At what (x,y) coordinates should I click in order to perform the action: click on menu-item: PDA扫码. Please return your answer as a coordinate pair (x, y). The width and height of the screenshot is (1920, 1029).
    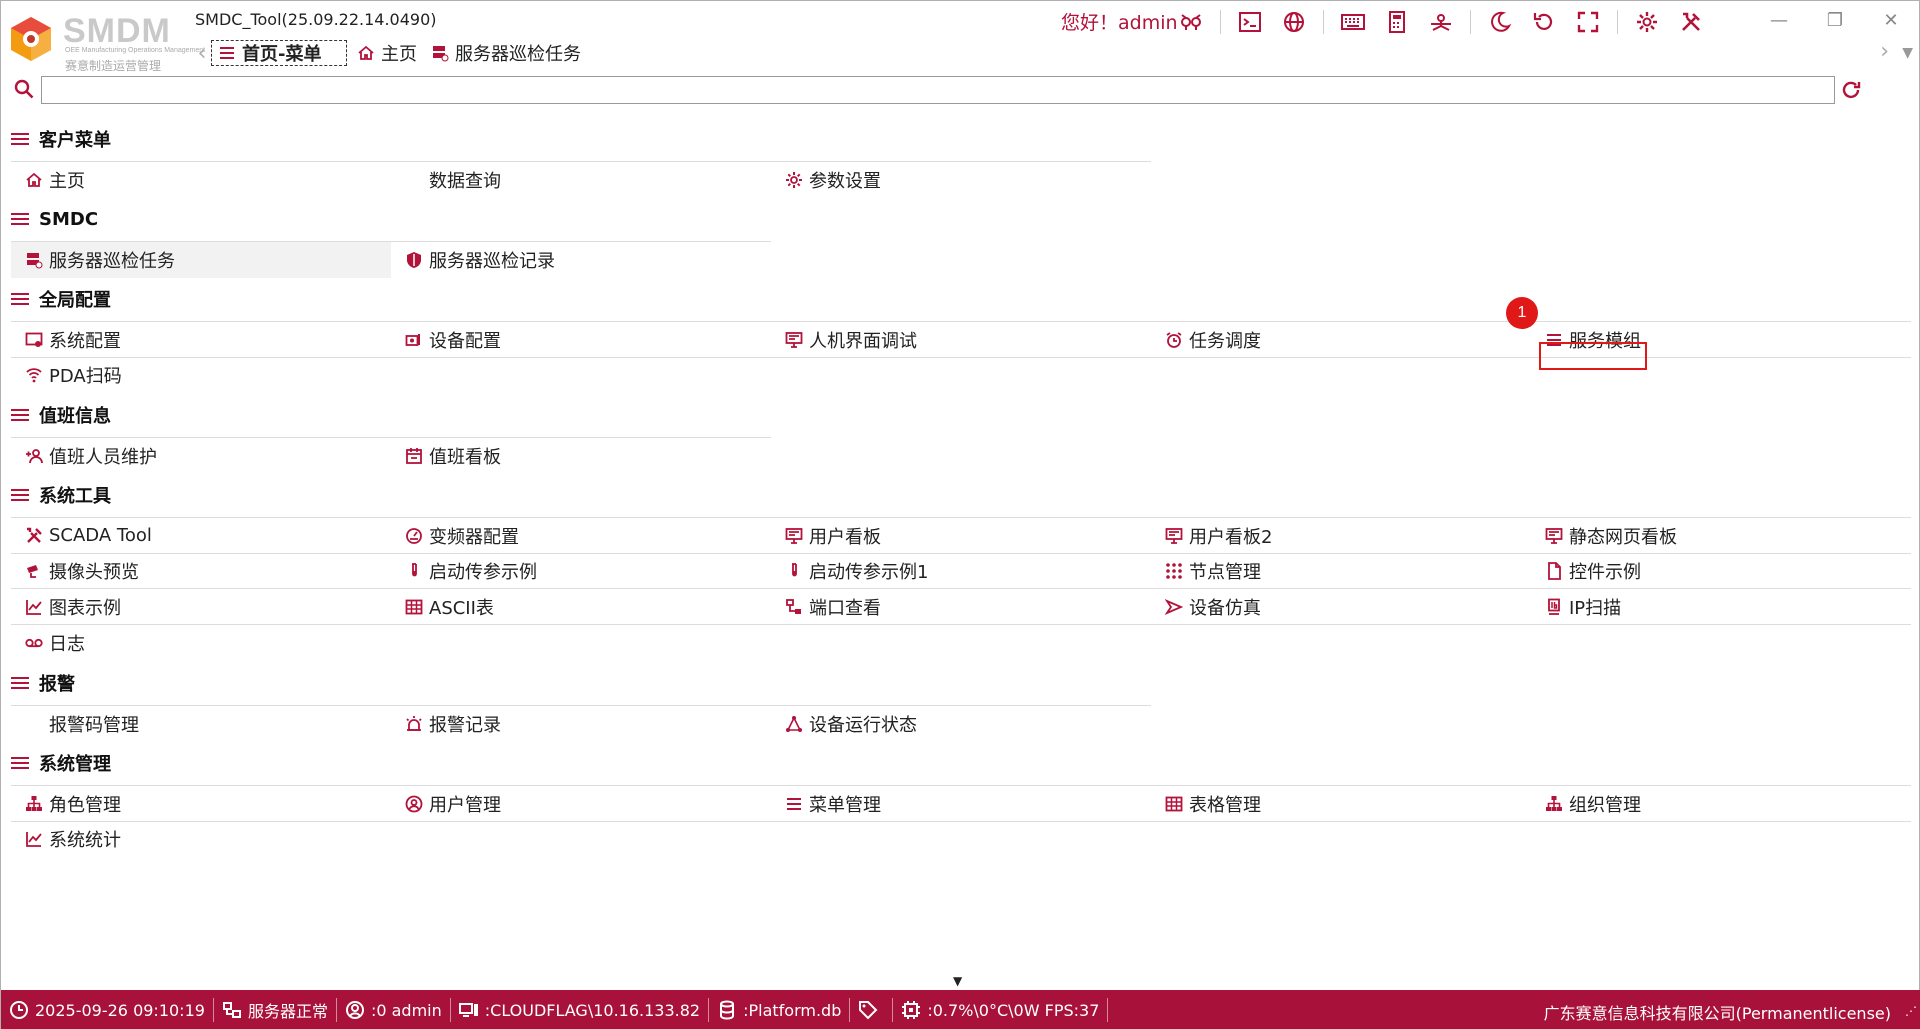
    Looking at the image, I should click on (201, 375).